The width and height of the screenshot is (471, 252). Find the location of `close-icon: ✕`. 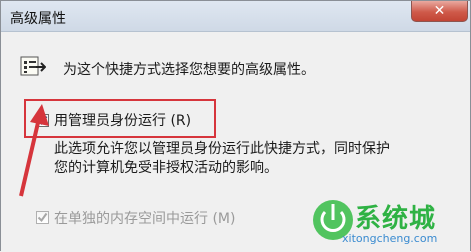

close-icon: ✕ is located at coordinates (439, 11).